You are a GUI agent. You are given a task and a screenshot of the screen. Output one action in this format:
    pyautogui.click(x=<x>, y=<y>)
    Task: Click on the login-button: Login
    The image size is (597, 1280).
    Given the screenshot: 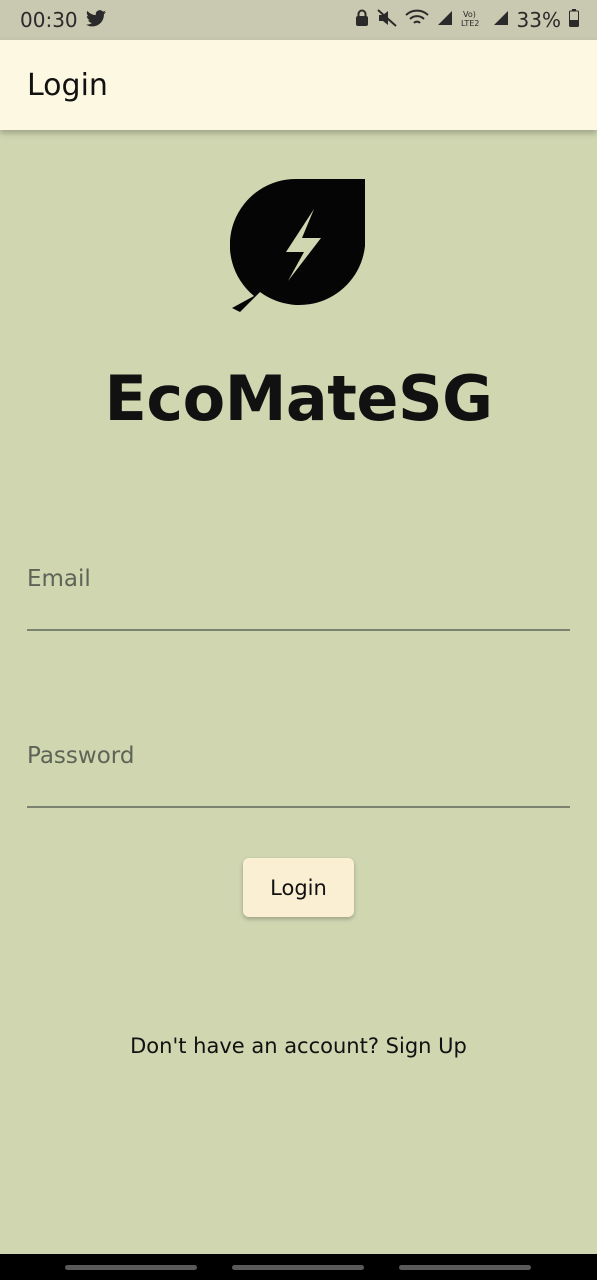 What is the action you would take?
    pyautogui.click(x=298, y=887)
    